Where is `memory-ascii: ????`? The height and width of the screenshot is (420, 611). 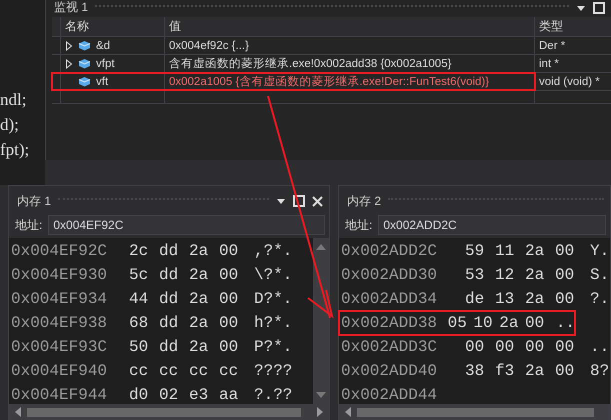 memory-ascii: ???? is located at coordinates (273, 371).